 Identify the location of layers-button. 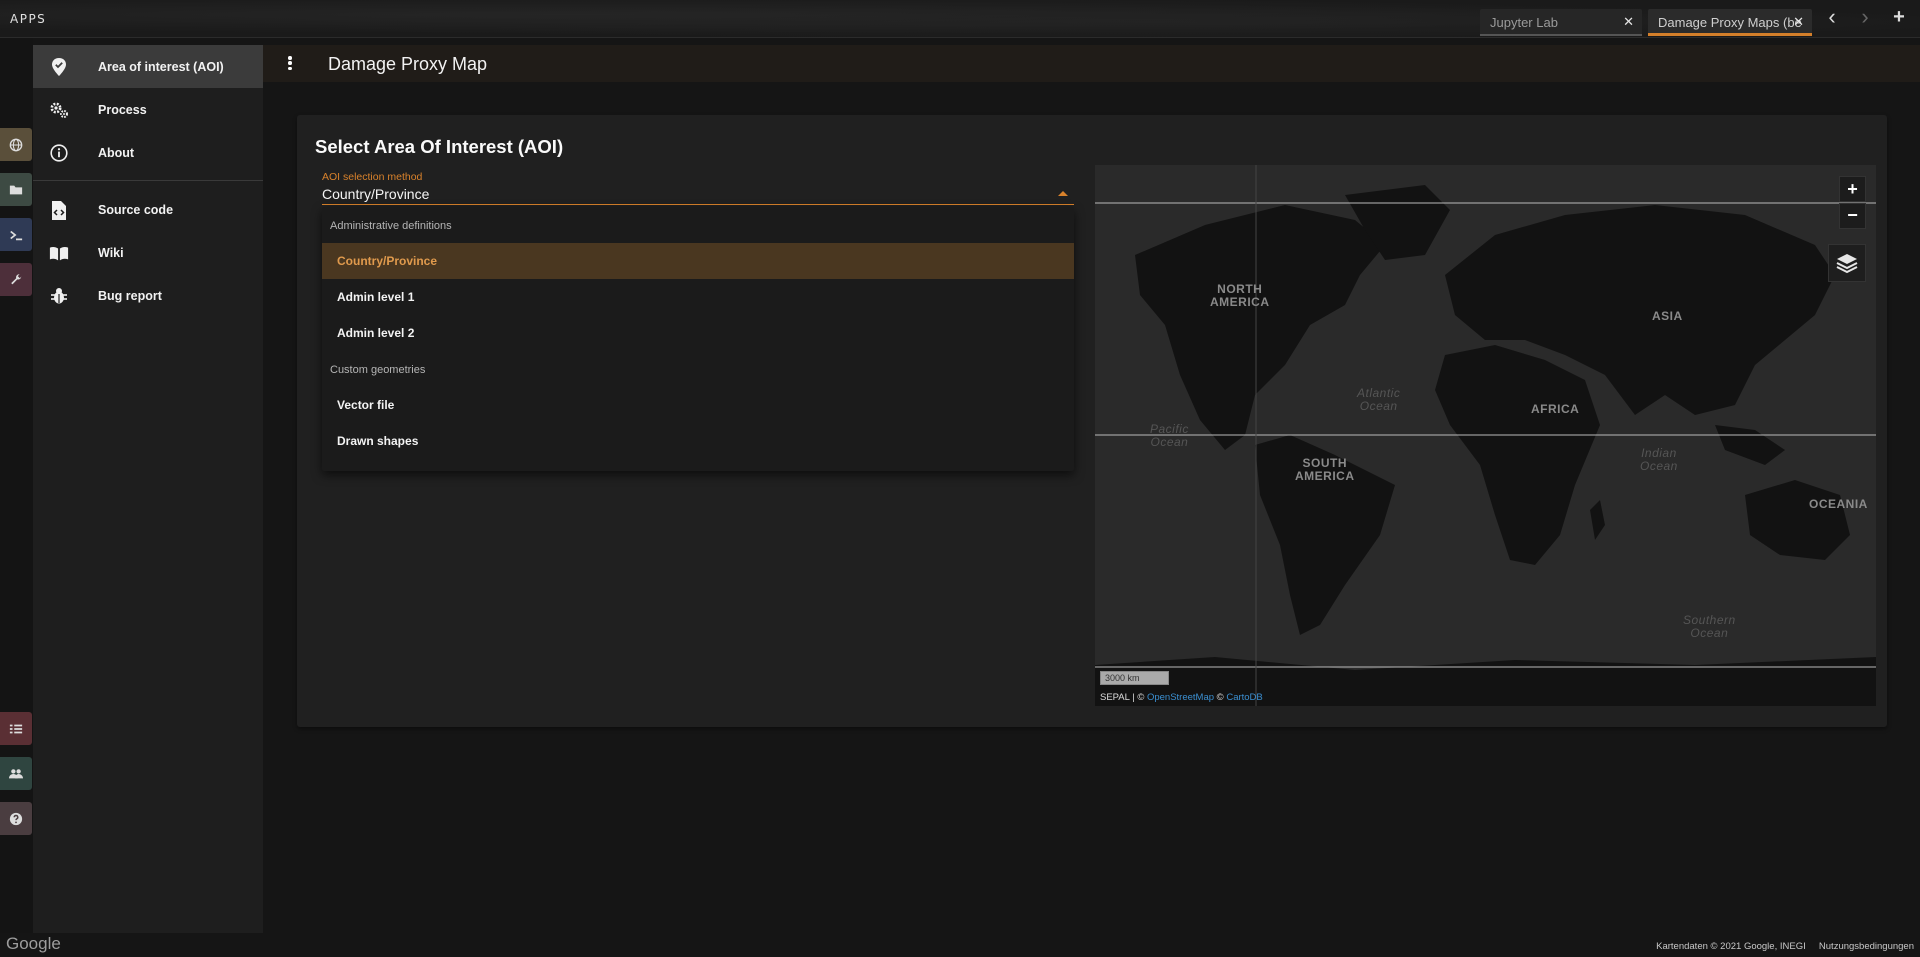
(1847, 263).